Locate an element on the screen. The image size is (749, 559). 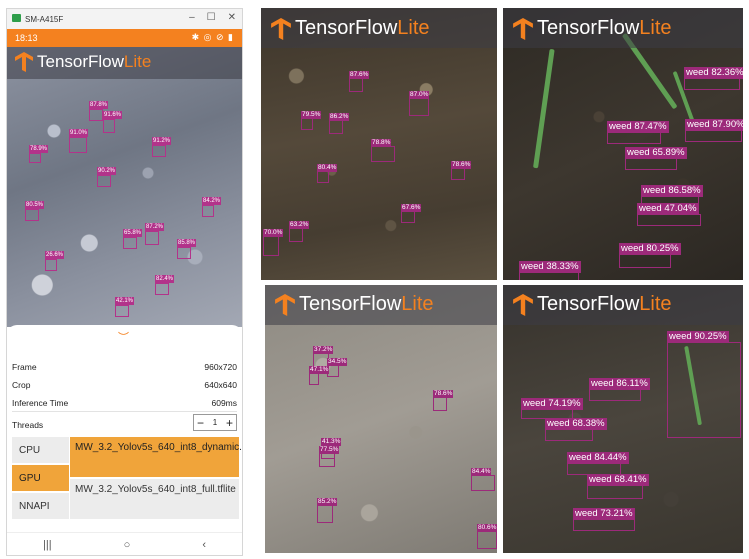
detection-label: 91.0% is located at coordinates (79, 133).